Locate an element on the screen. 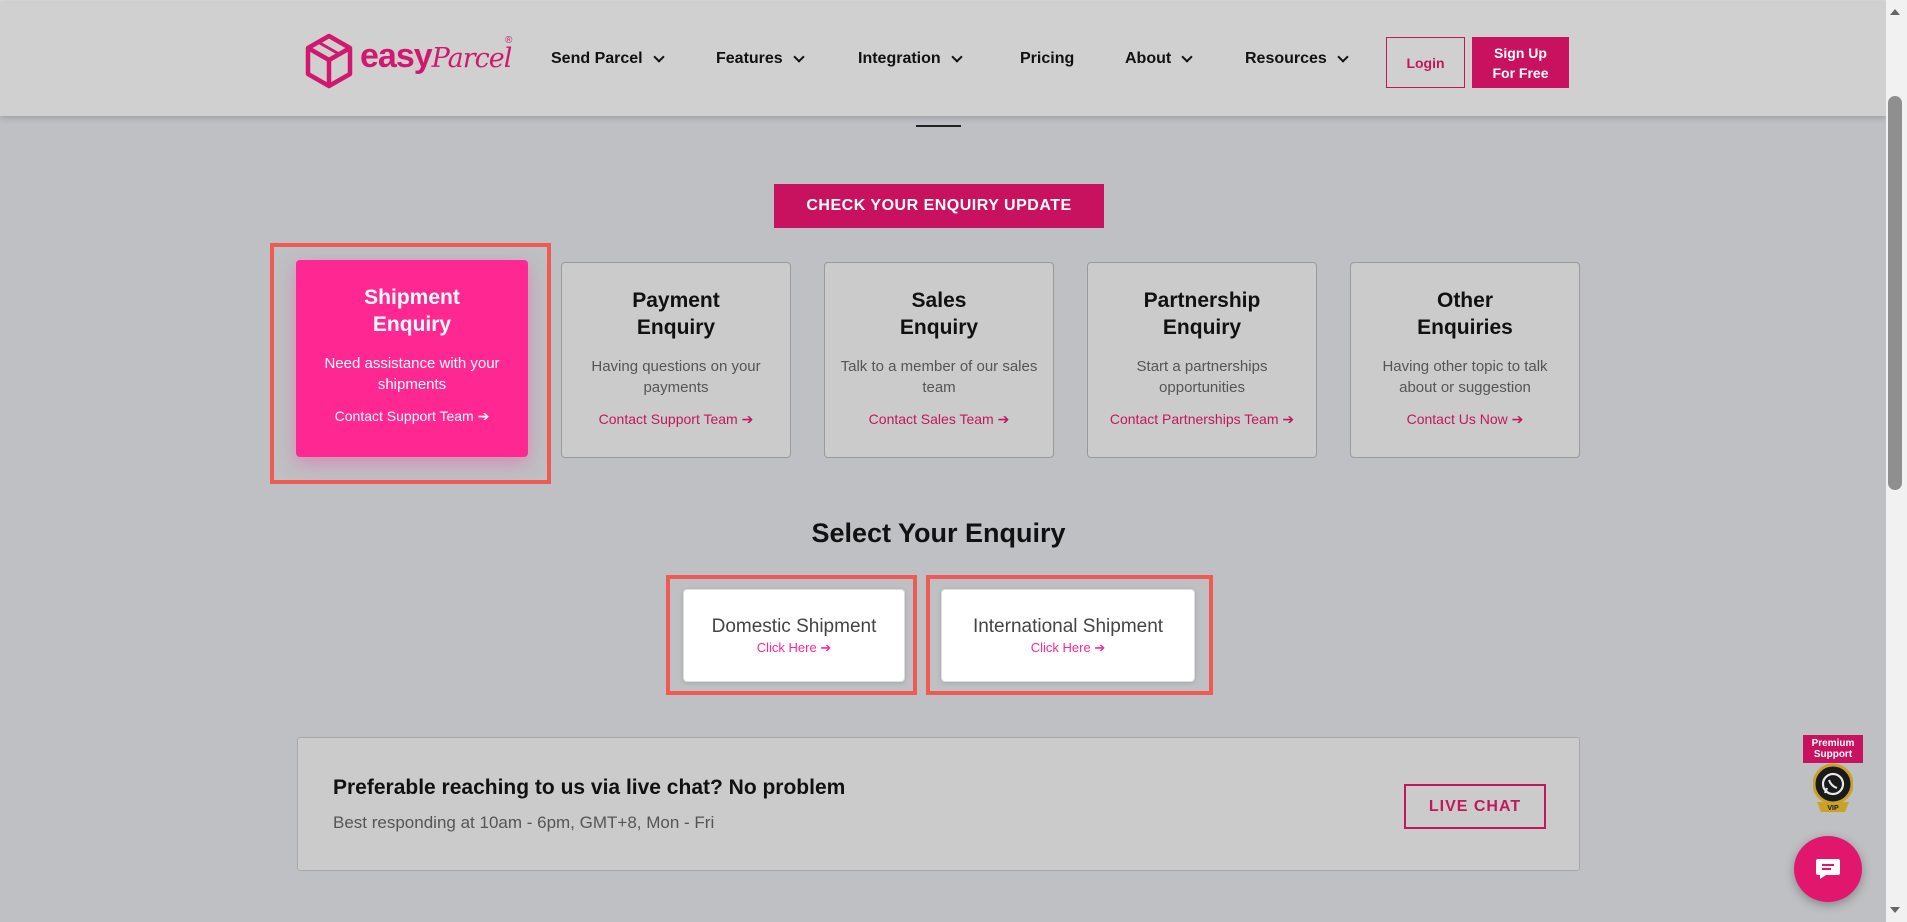  nav-send-parcel: Send Parcel is located at coordinates (608, 59).